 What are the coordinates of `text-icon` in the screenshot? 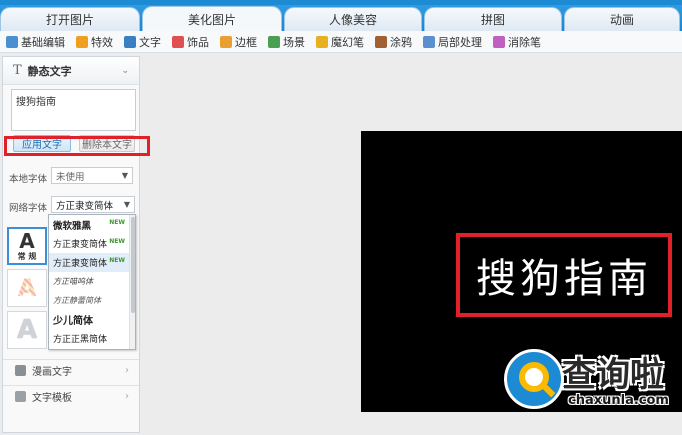 It's located at (130, 41).